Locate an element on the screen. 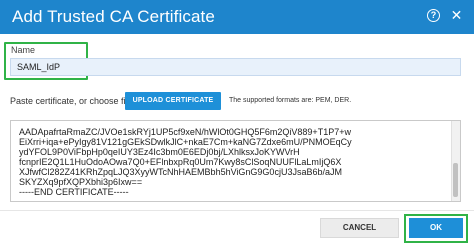 The width and height of the screenshot is (474, 245). textarea-scrollbar is located at coordinates (455, 161).